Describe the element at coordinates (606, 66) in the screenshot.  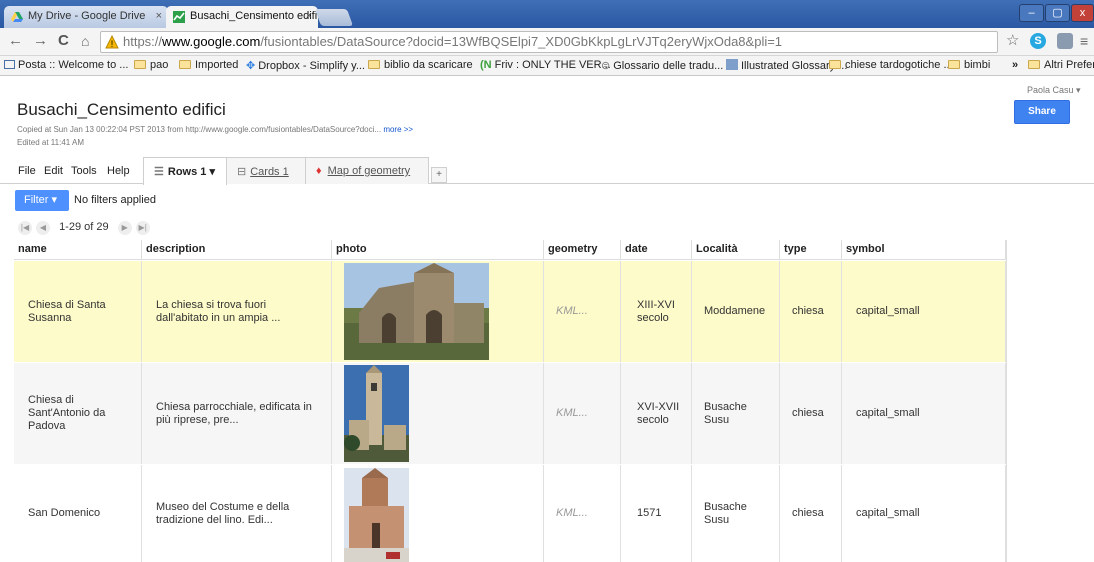
I see `page-icon: ⊜` at that location.